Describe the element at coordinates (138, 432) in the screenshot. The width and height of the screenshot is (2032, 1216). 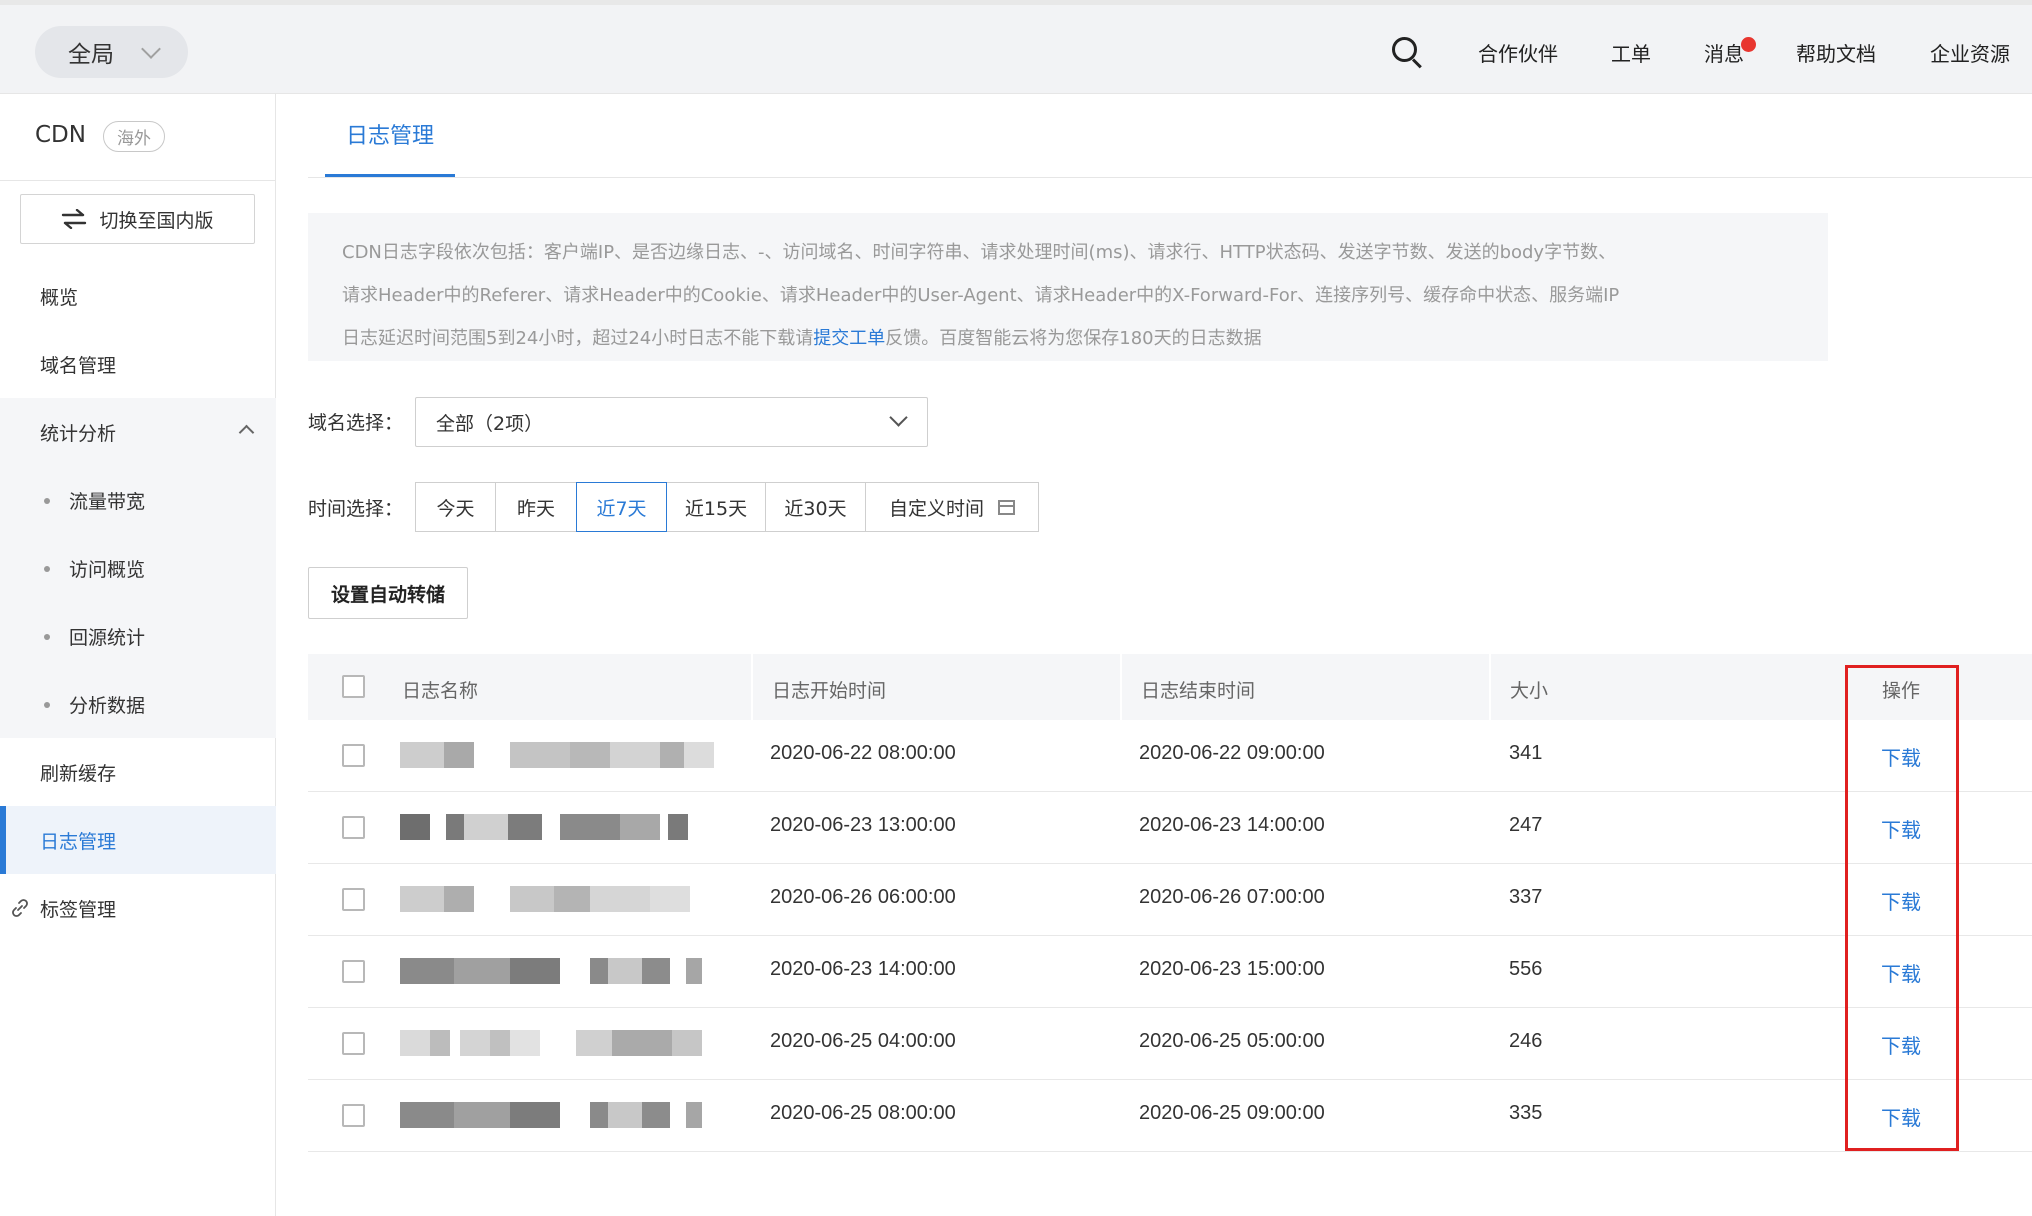
I see `sidebar-item-stats: 统计分析` at that location.